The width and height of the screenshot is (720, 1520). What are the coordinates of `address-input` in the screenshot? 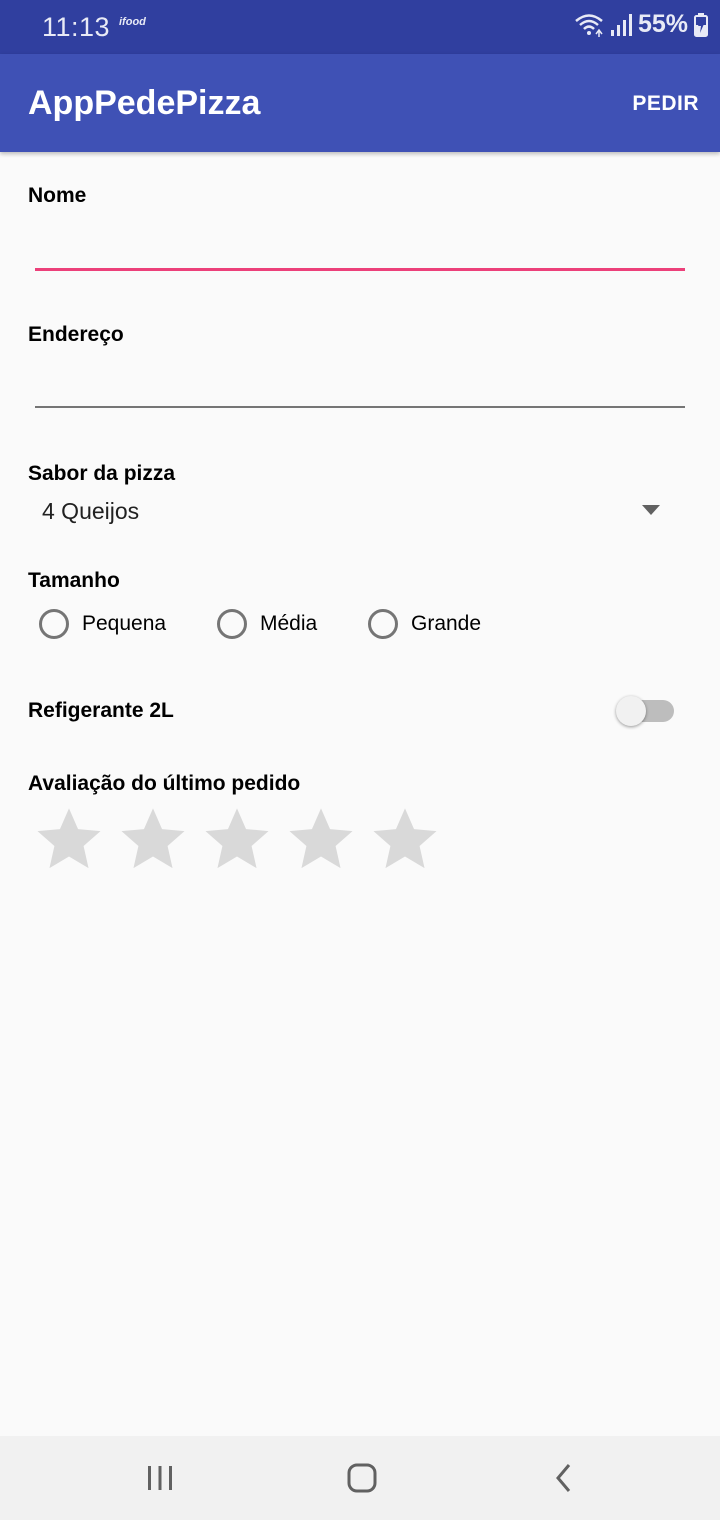 It's located at (360, 385).